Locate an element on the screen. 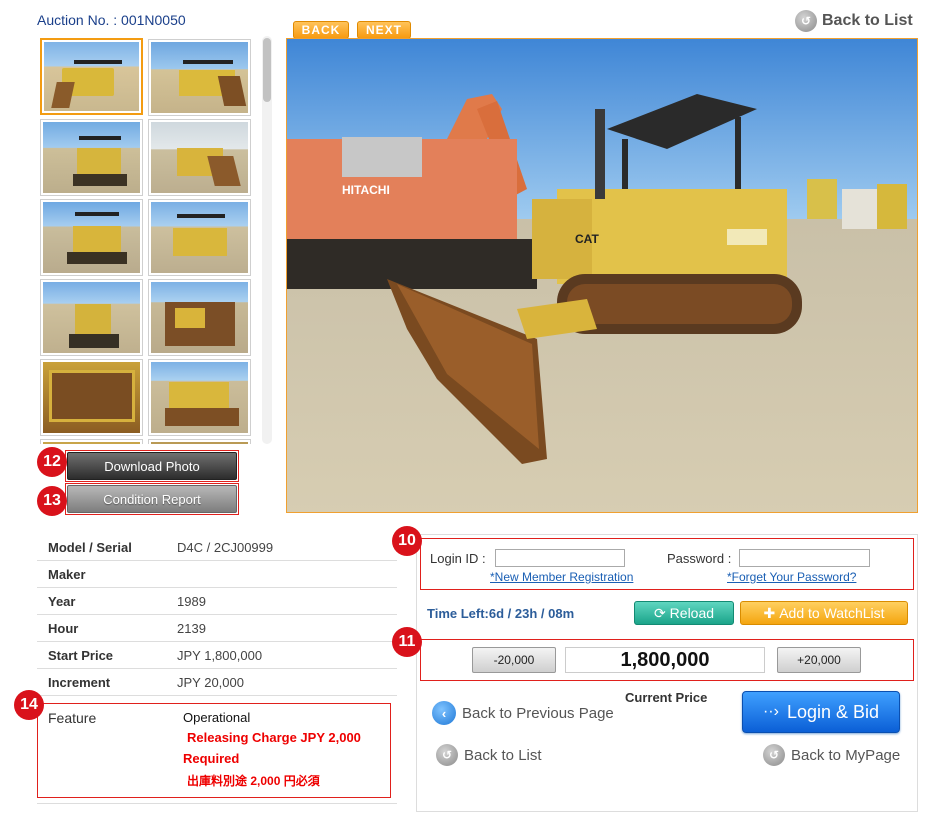 This screenshot has height=830, width=950. password-input is located at coordinates (804, 558).